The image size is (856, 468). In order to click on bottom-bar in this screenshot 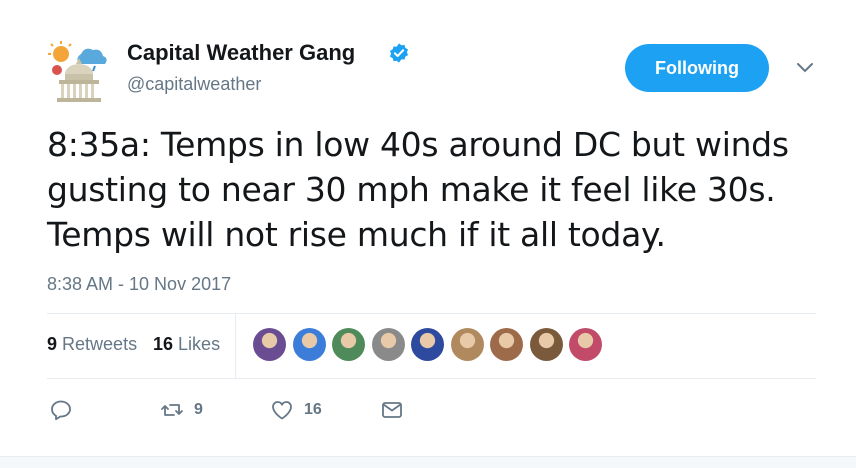, I will do `click(428, 462)`.